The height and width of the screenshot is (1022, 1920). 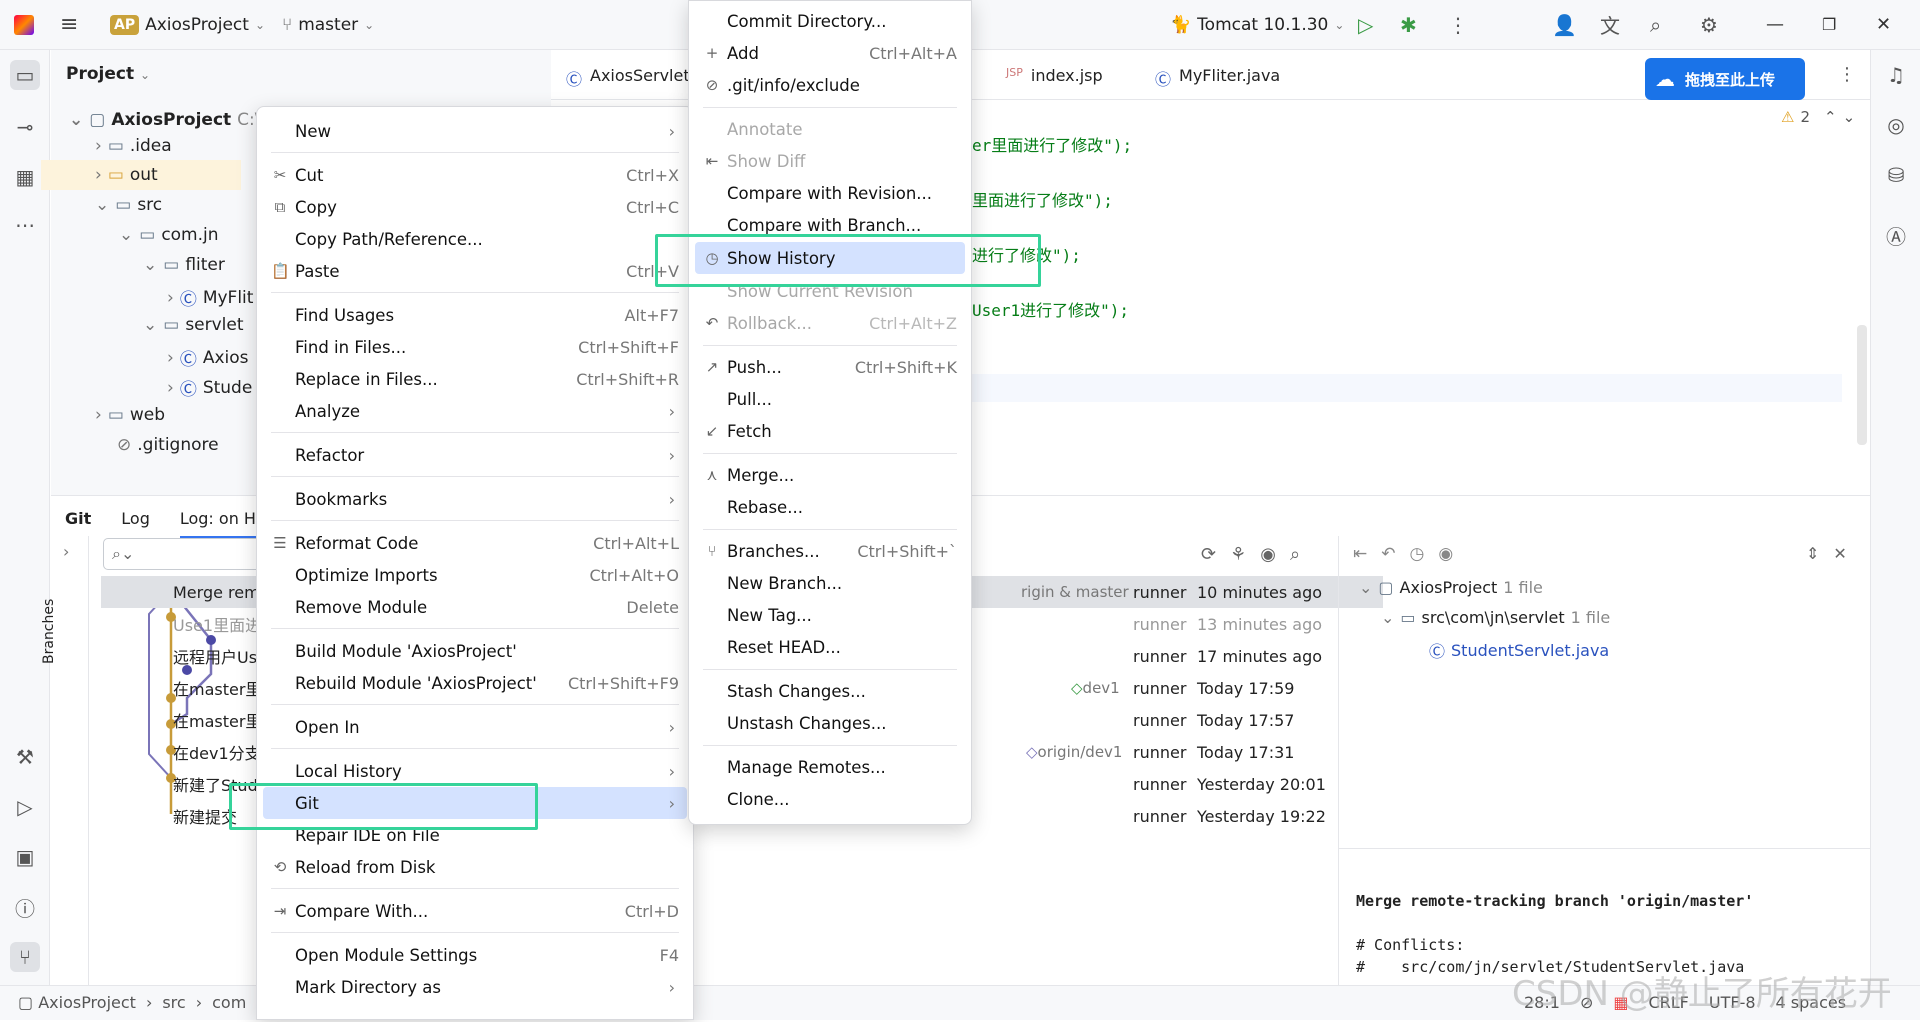 I want to click on more-tools-icon: ⋯, so click(x=25, y=225).